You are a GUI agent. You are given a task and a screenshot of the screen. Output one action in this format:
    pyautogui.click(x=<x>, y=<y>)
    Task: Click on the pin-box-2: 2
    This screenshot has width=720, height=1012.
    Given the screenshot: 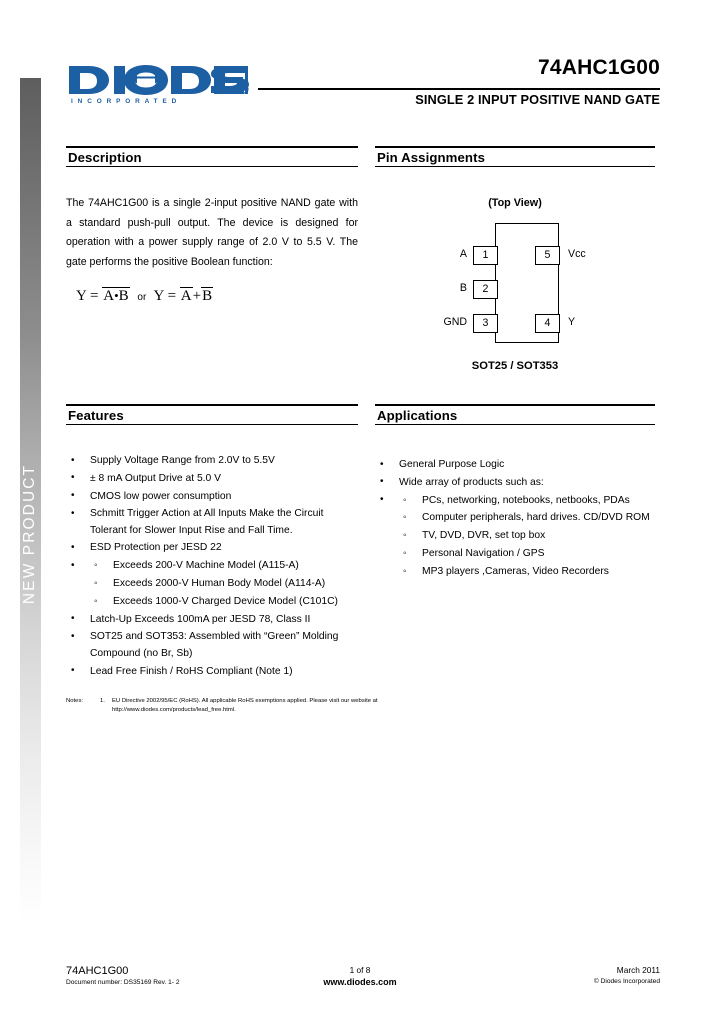 What is the action you would take?
    pyautogui.click(x=485, y=289)
    